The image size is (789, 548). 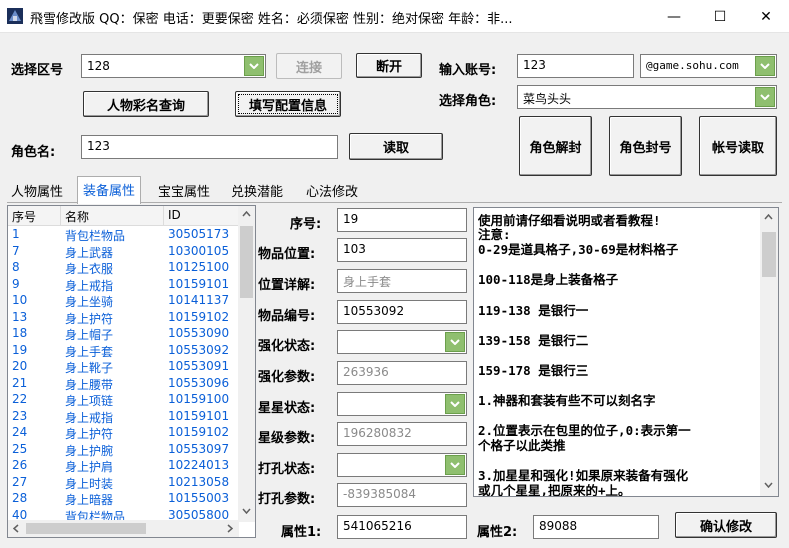 I want to click on maximize-button: ☐, so click(x=720, y=16).